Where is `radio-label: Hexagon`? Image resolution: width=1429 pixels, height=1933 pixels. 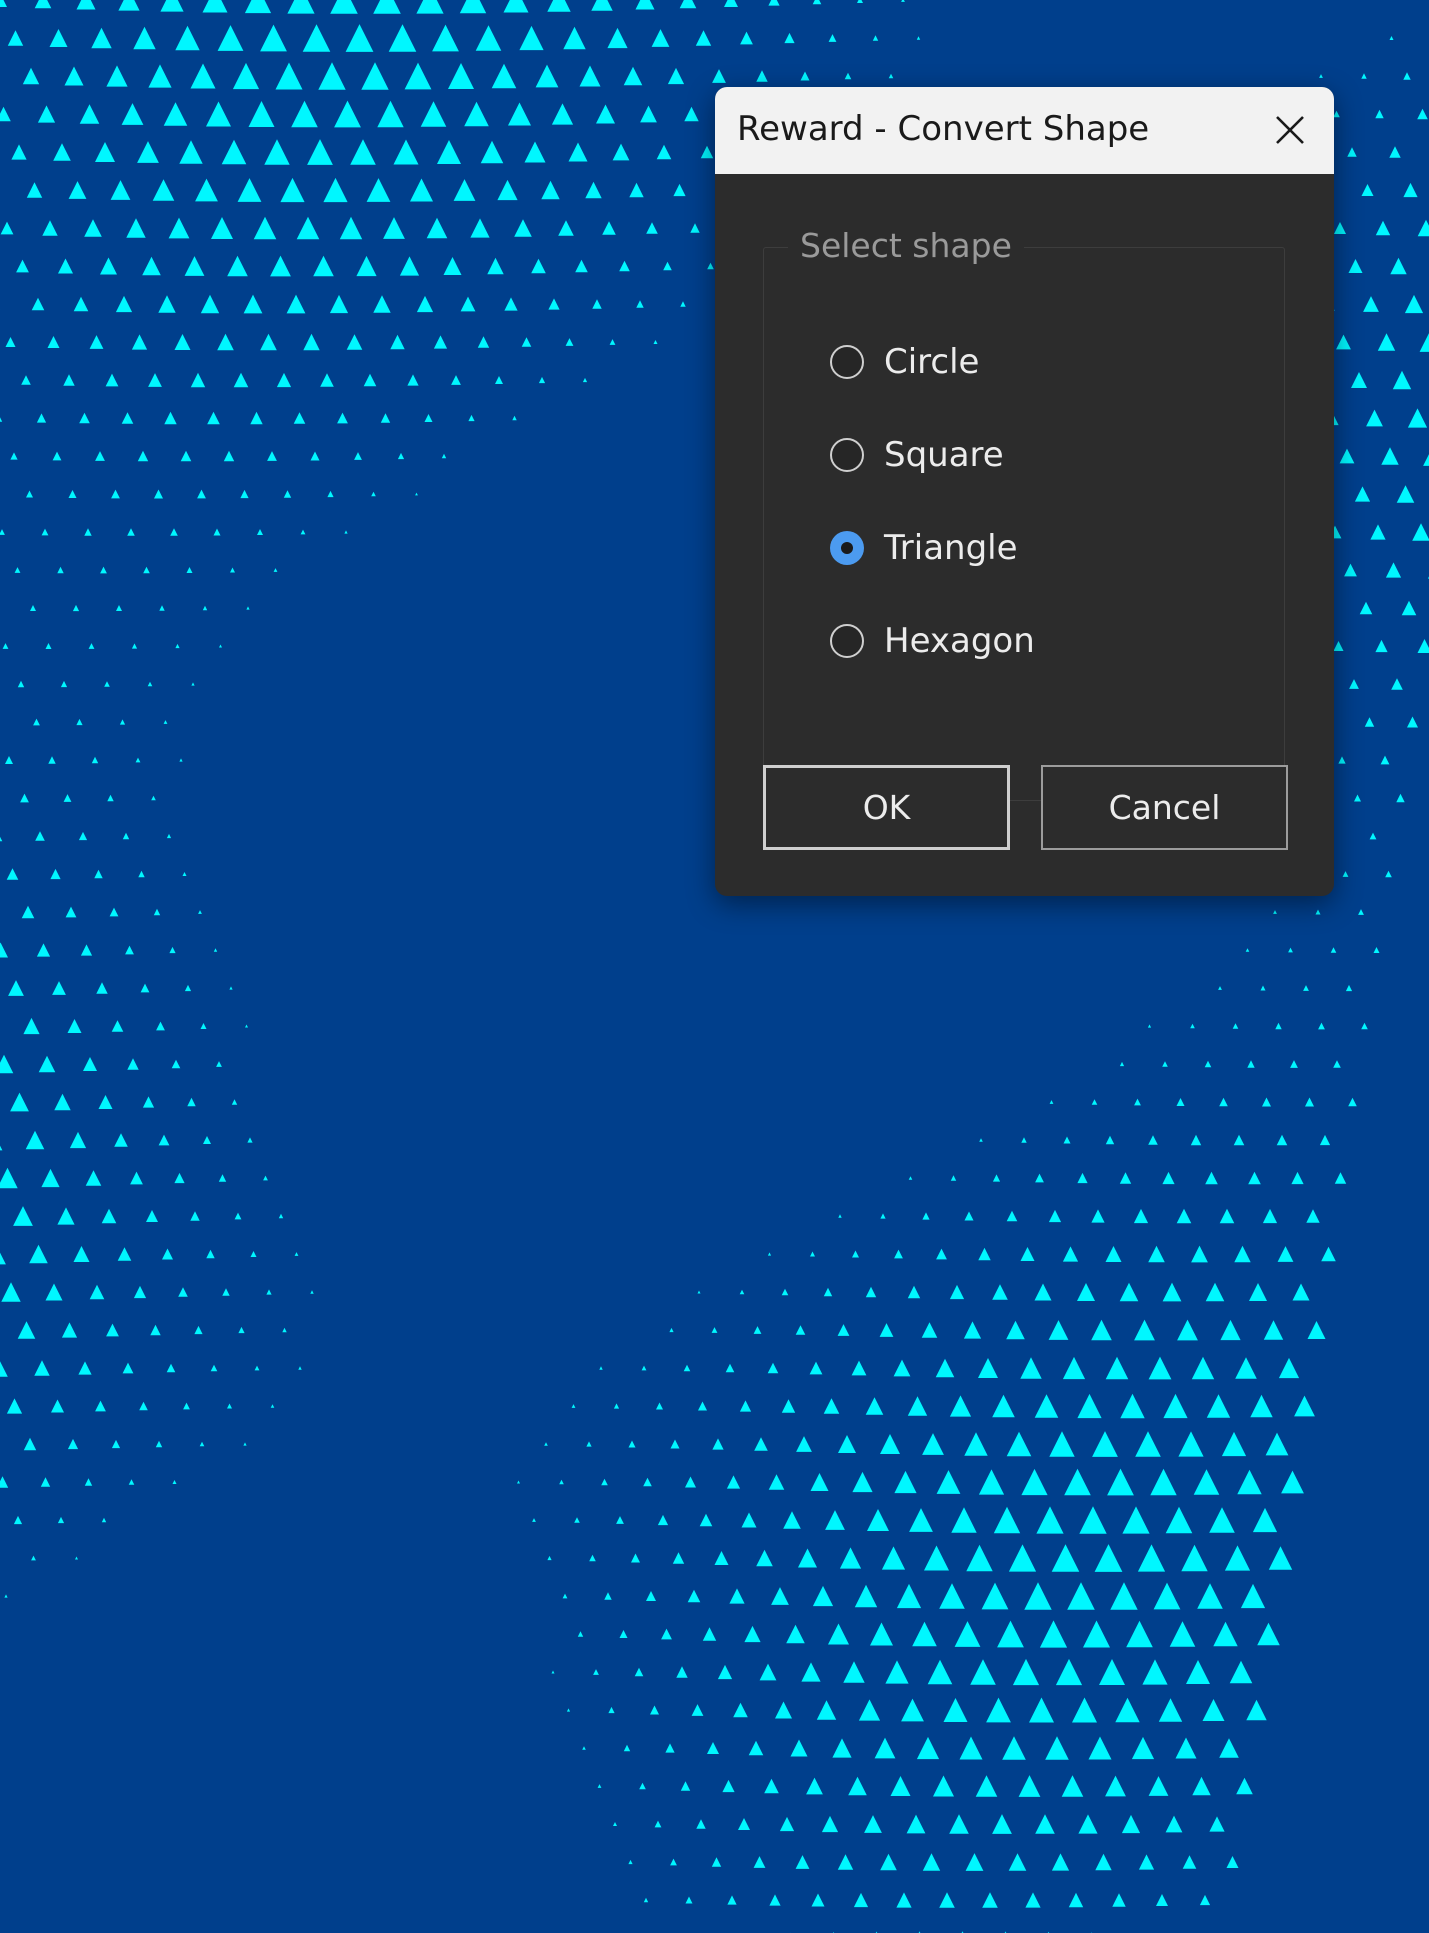
radio-label: Hexagon is located at coordinates (959, 641).